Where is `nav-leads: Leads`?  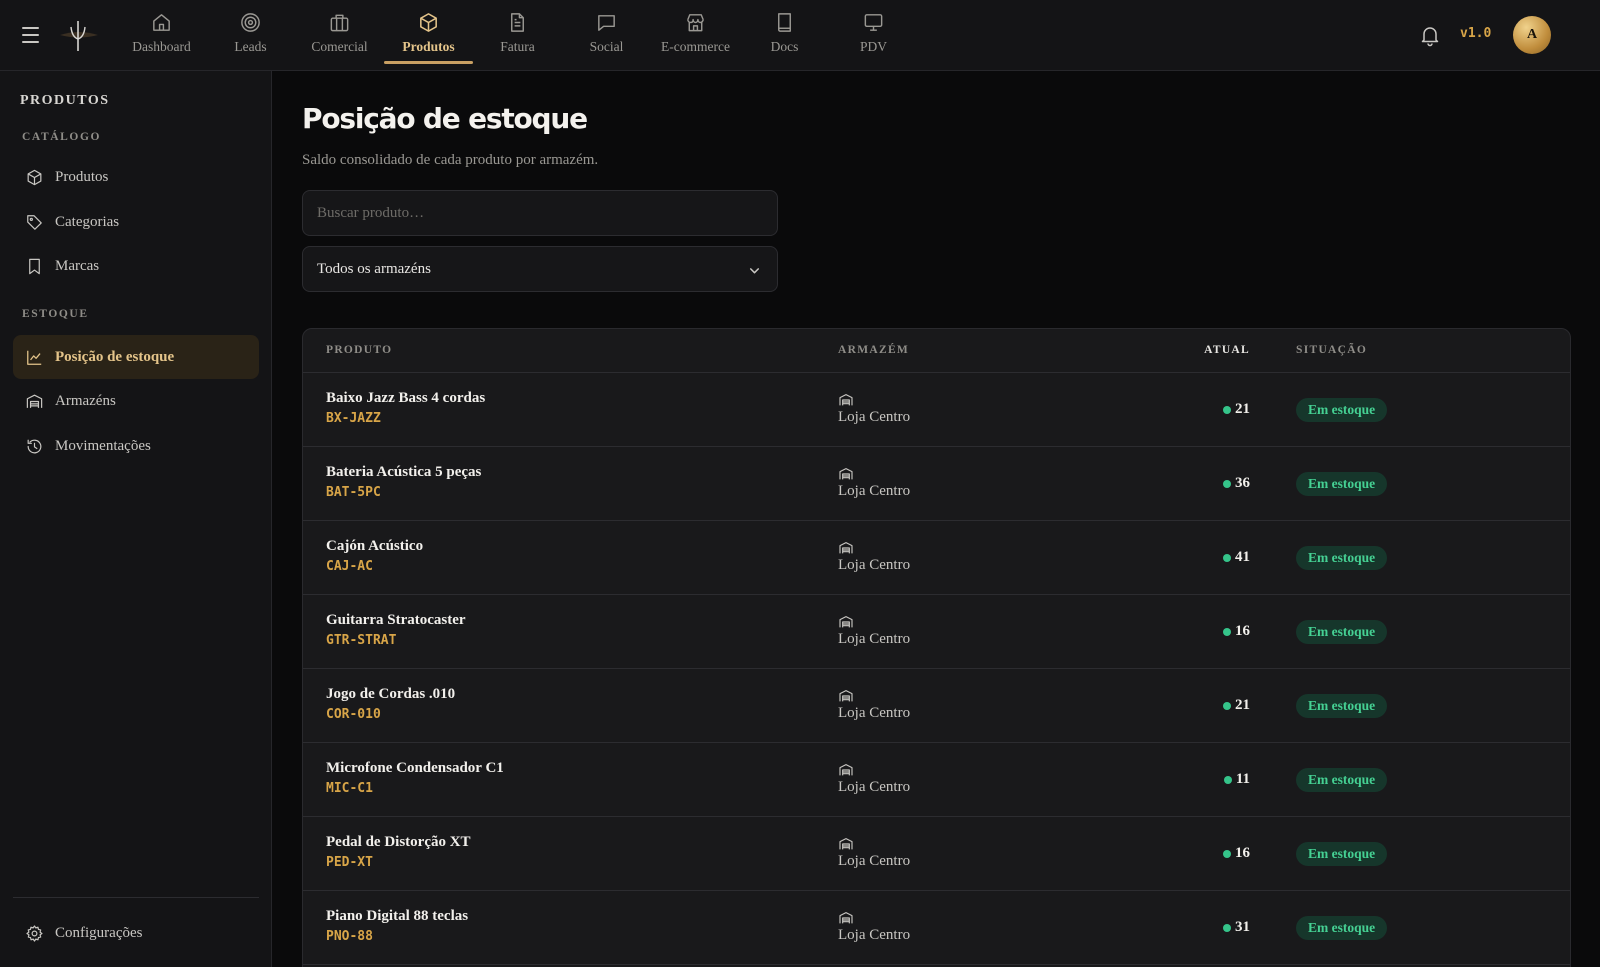 nav-leads: Leads is located at coordinates (250, 35).